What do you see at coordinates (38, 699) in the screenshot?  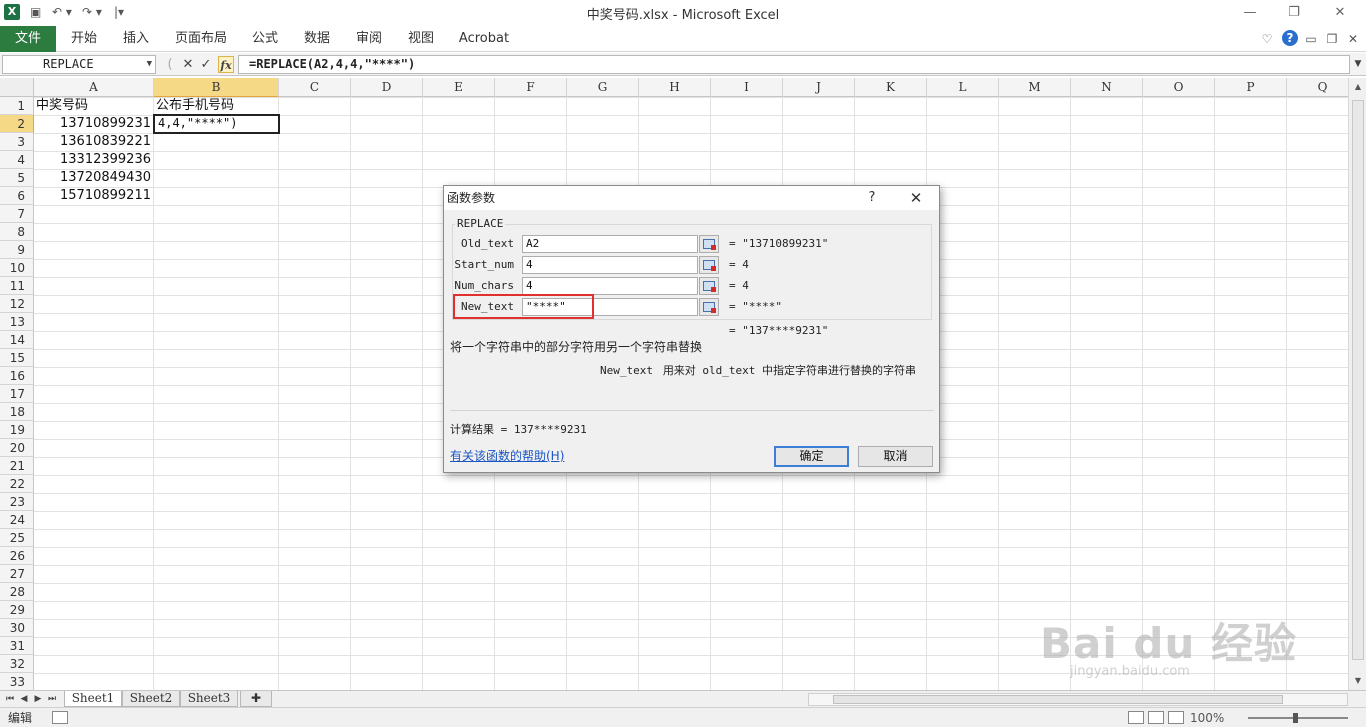 I see `next-sheet-icon: ▶` at bounding box center [38, 699].